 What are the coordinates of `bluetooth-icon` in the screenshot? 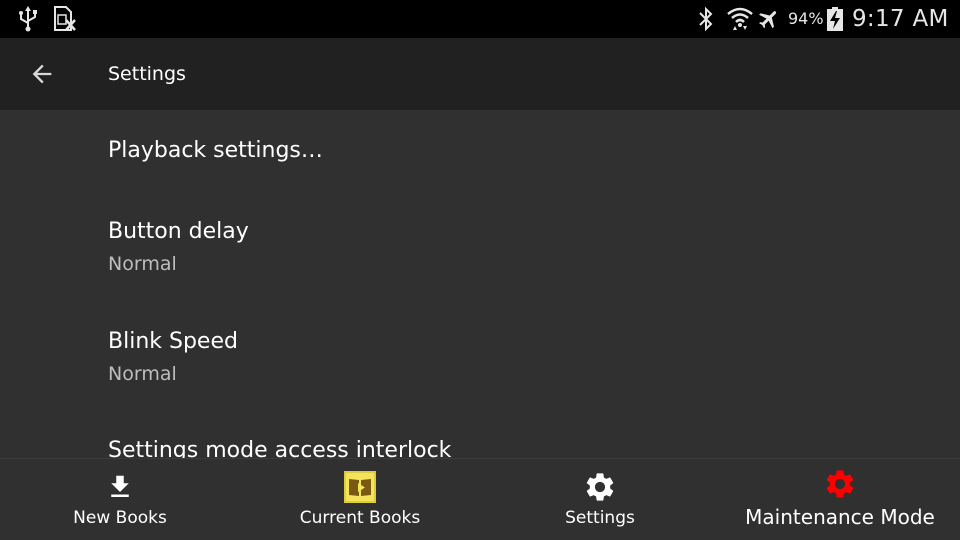 It's located at (706, 19).